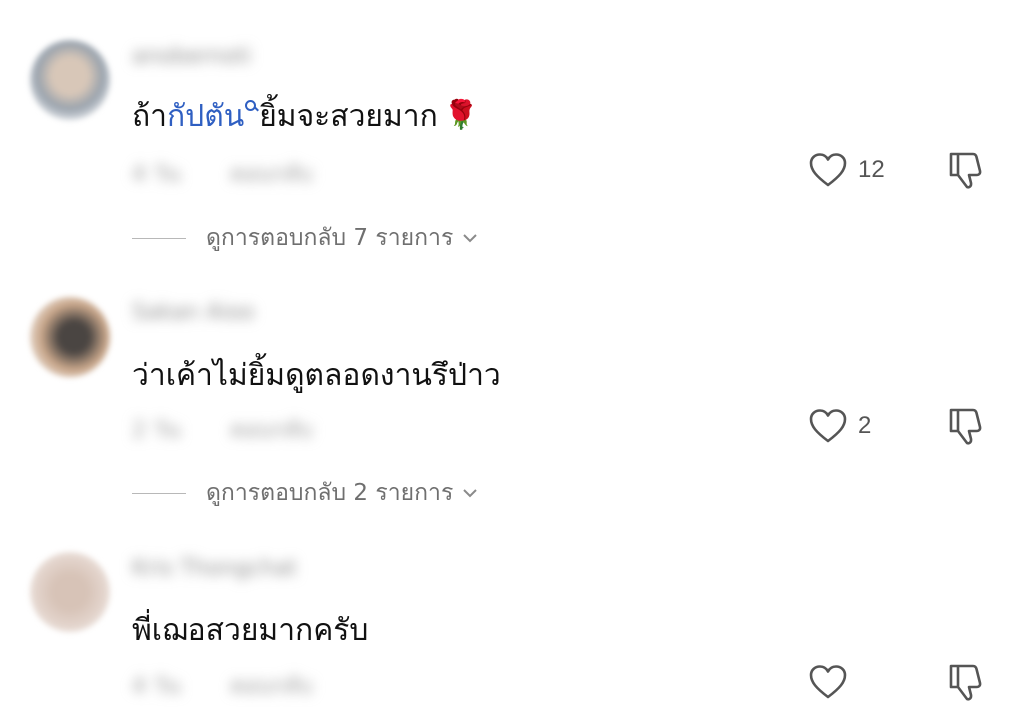 This screenshot has height=725, width=1024. Describe the element at coordinates (250, 630) in the screenshot. I see `comment-text: พี่เฌอสวยมากครับ` at that location.